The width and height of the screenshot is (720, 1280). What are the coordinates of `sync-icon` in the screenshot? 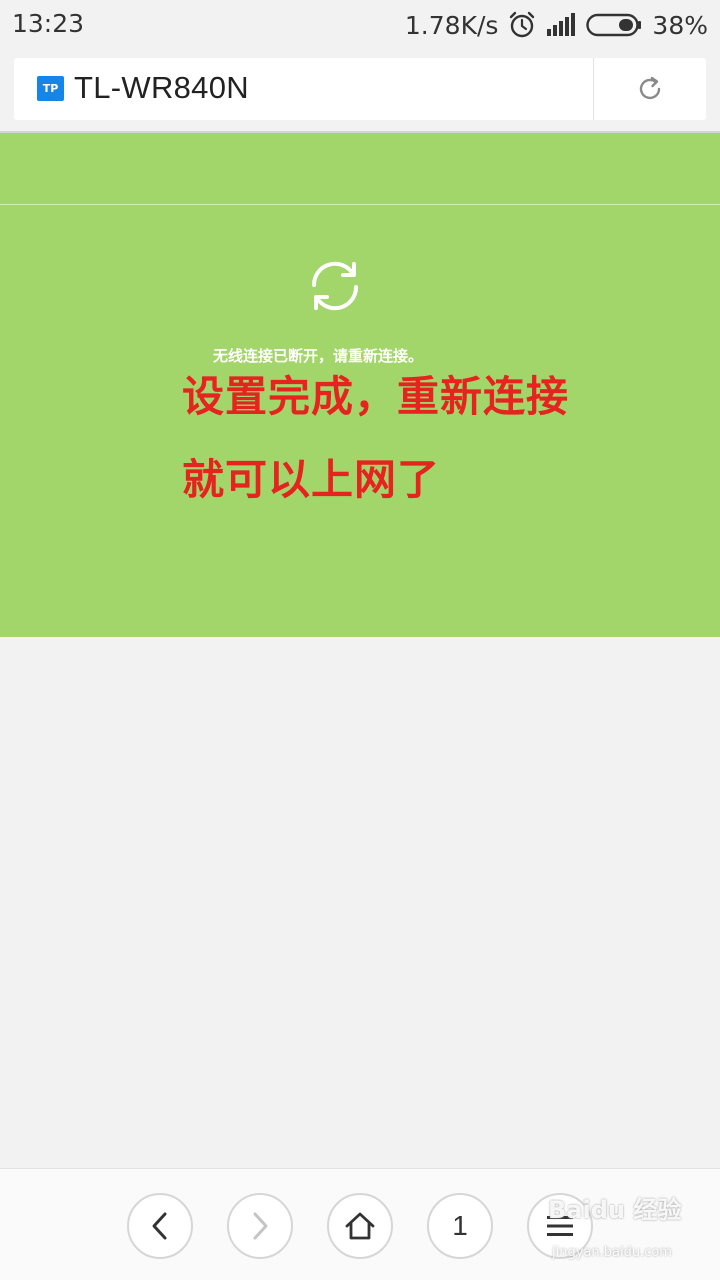 It's located at (335, 286).